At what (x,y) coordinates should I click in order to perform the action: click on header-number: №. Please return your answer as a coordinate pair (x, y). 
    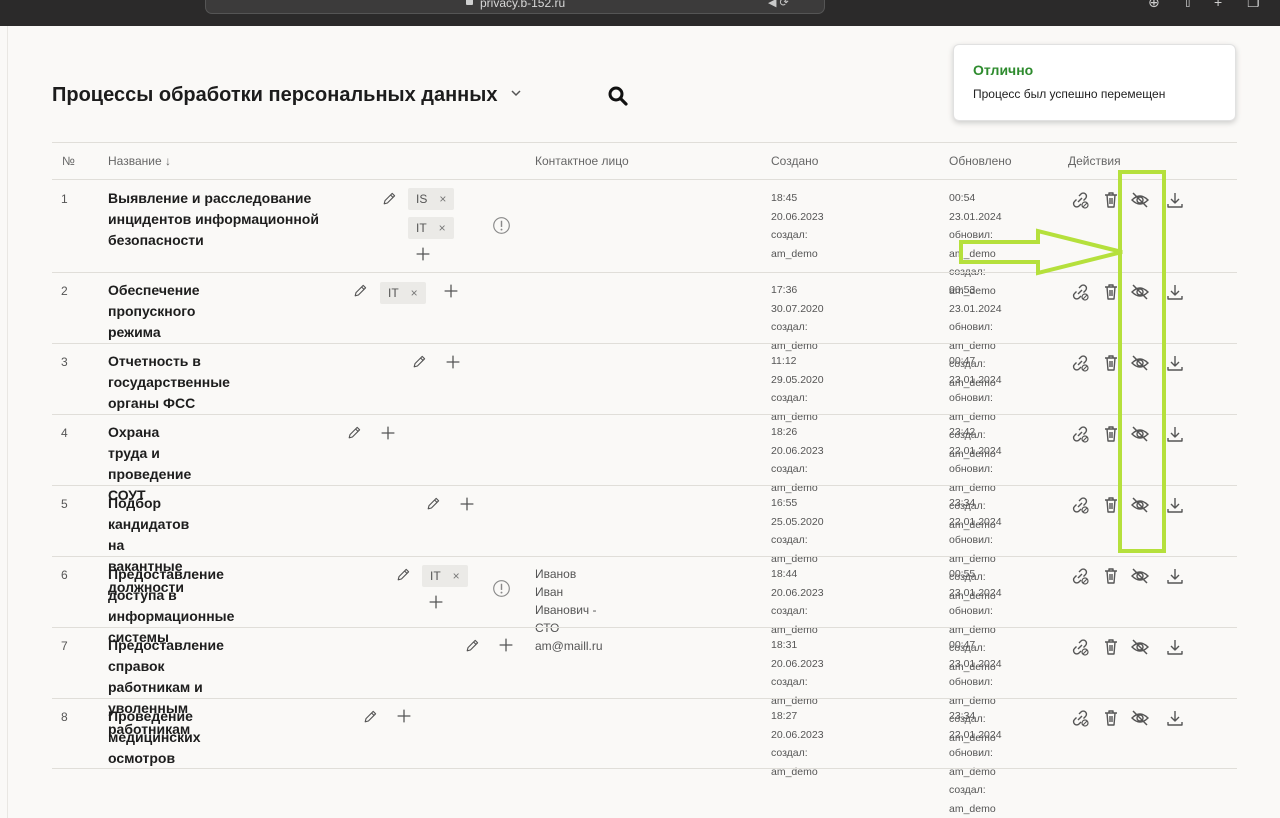
    Looking at the image, I should click on (68, 161).